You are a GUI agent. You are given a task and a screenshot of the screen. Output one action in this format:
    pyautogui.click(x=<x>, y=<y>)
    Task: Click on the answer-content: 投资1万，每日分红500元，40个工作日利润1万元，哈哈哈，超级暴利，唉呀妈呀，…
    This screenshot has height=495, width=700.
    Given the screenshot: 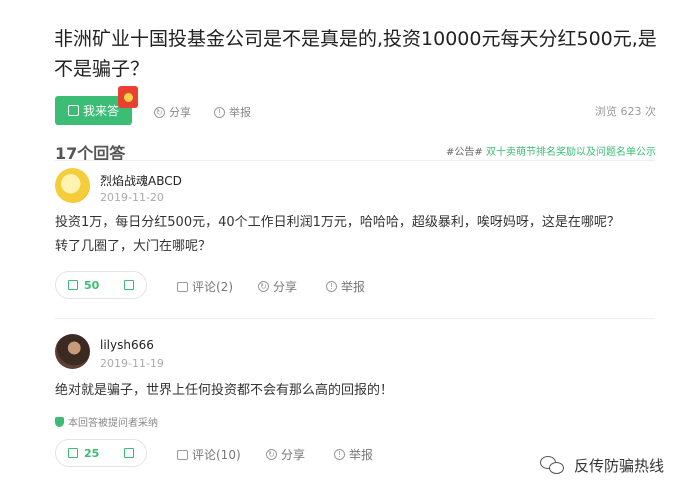 What is the action you would take?
    pyautogui.click(x=337, y=235)
    